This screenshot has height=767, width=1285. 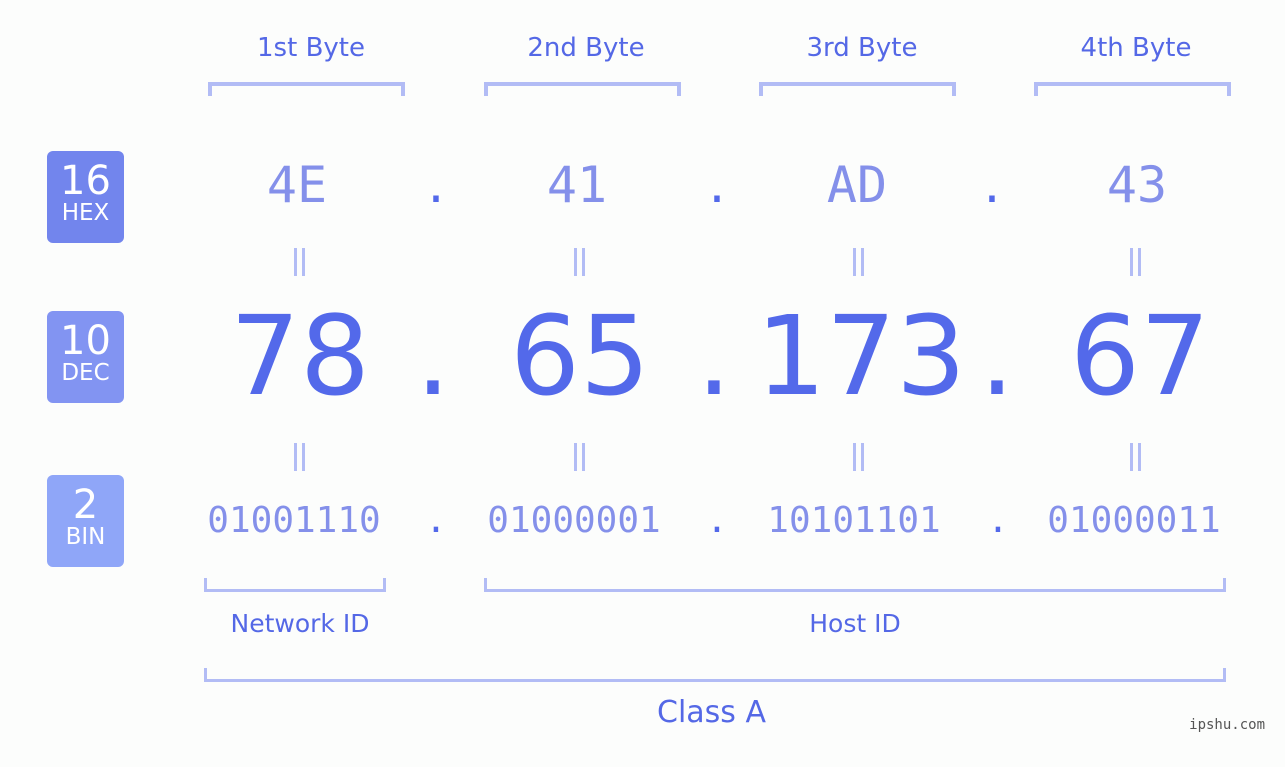 What do you see at coordinates (854, 520) in the screenshot?
I see `bin-value-3: 10101101` at bounding box center [854, 520].